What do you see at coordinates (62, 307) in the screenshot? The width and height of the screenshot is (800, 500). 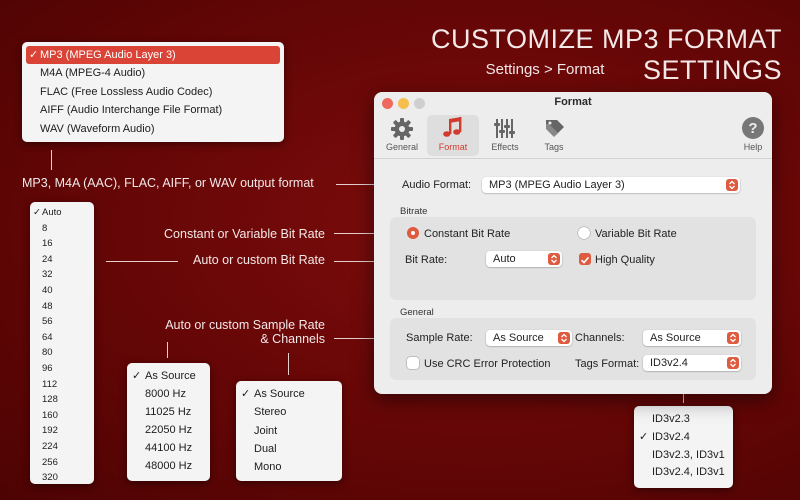 I see `menu-item-bitrate: 48` at bounding box center [62, 307].